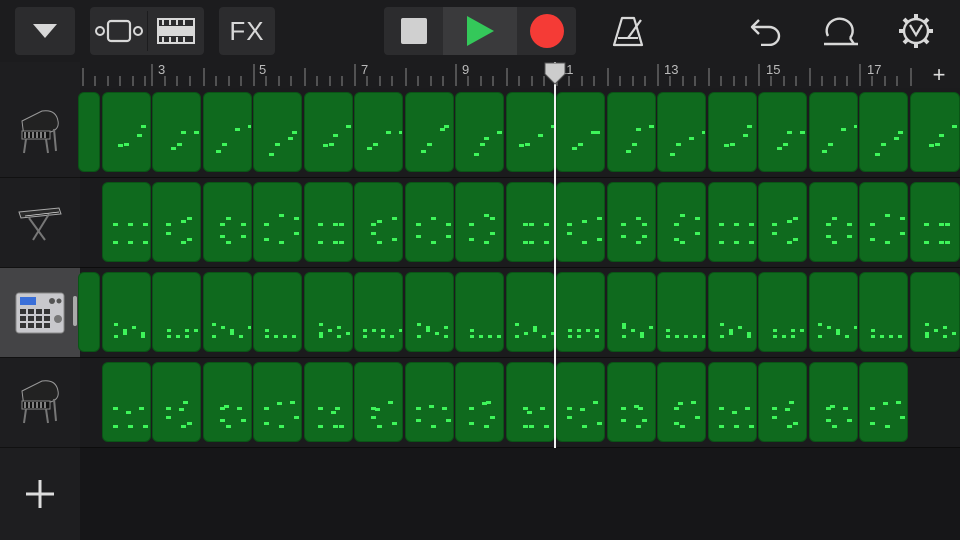 This screenshot has height=540, width=960. Describe the element at coordinates (247, 31) in the screenshot. I see `fx-button: FX` at that location.